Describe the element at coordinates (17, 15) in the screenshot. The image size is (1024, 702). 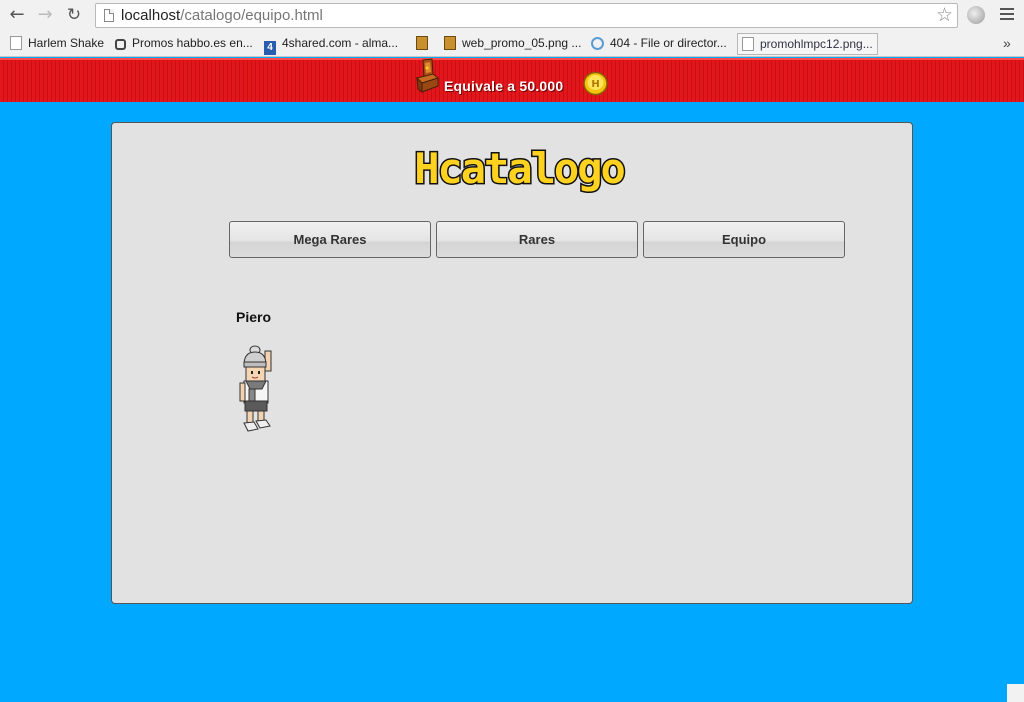
I see `back-arrow-icon: ←` at that location.